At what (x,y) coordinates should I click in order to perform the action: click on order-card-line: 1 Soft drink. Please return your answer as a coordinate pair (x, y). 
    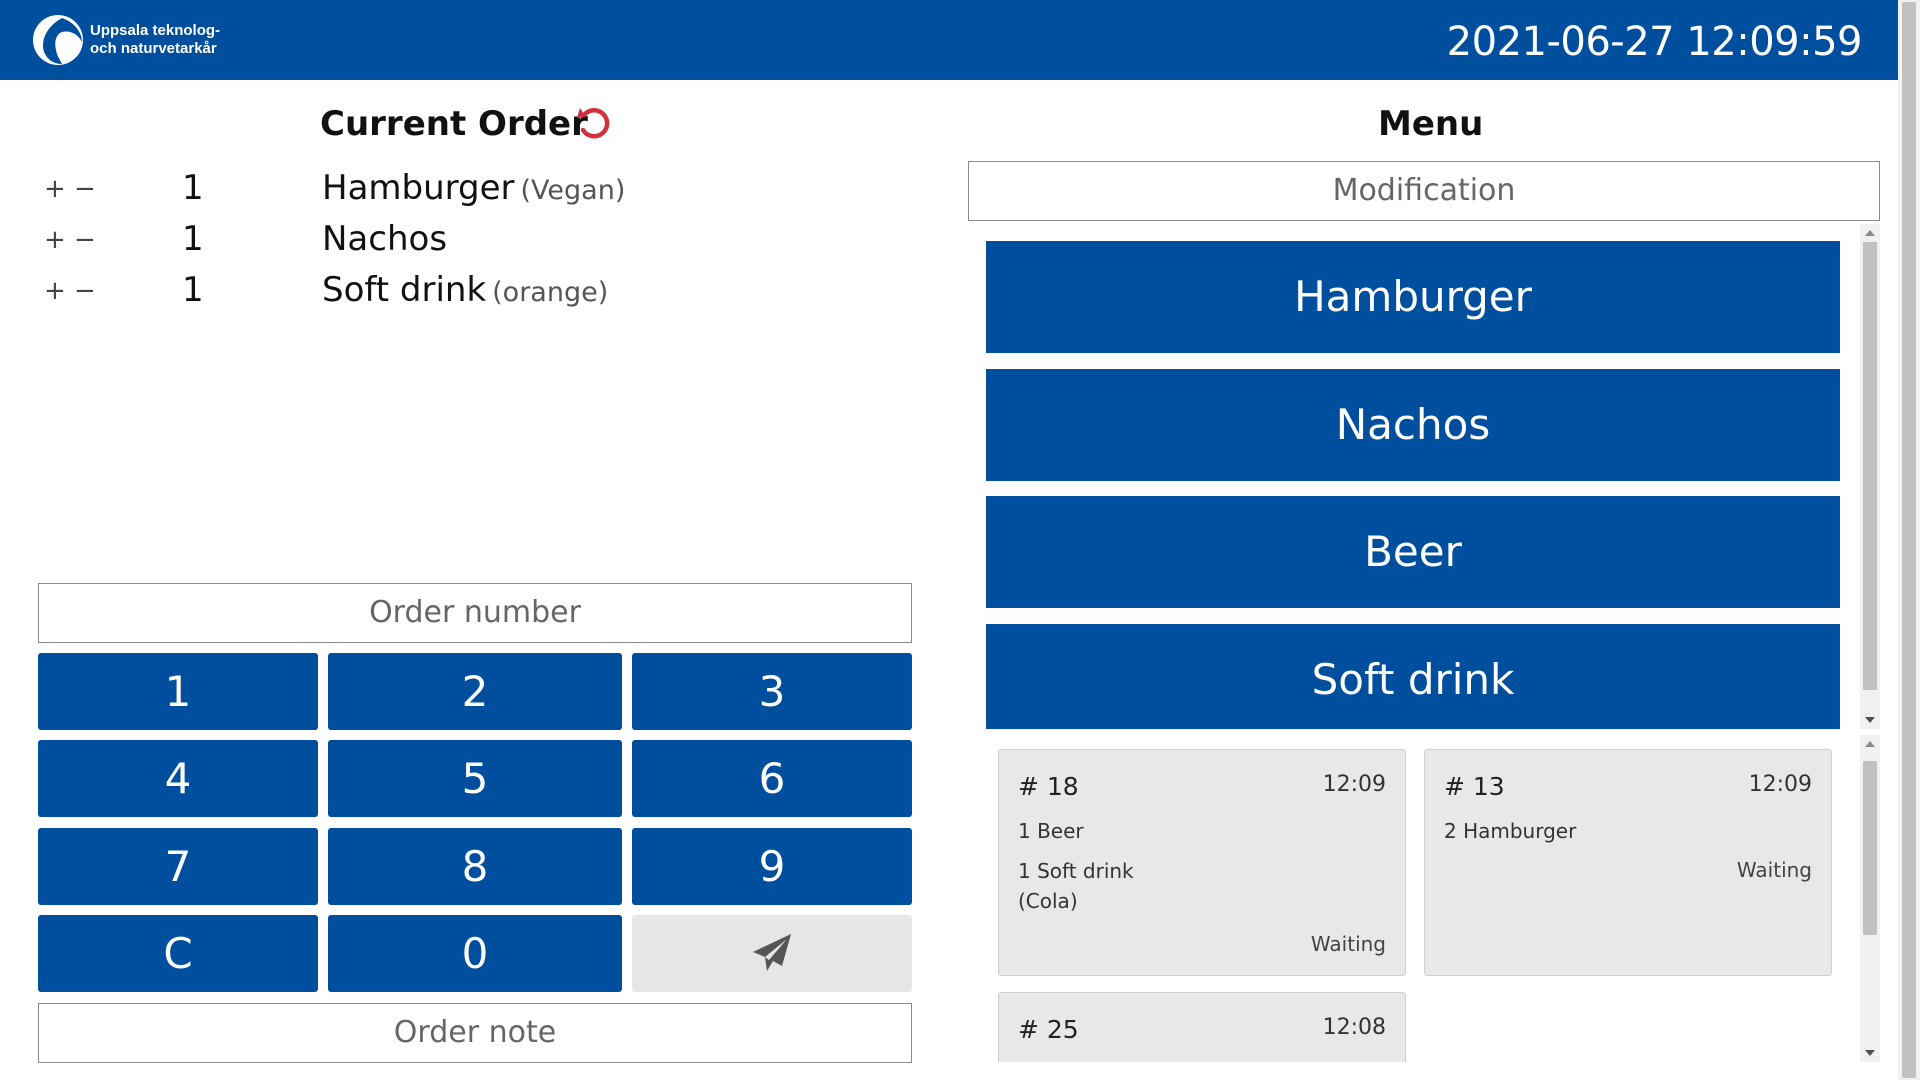
    Looking at the image, I should click on (1076, 871).